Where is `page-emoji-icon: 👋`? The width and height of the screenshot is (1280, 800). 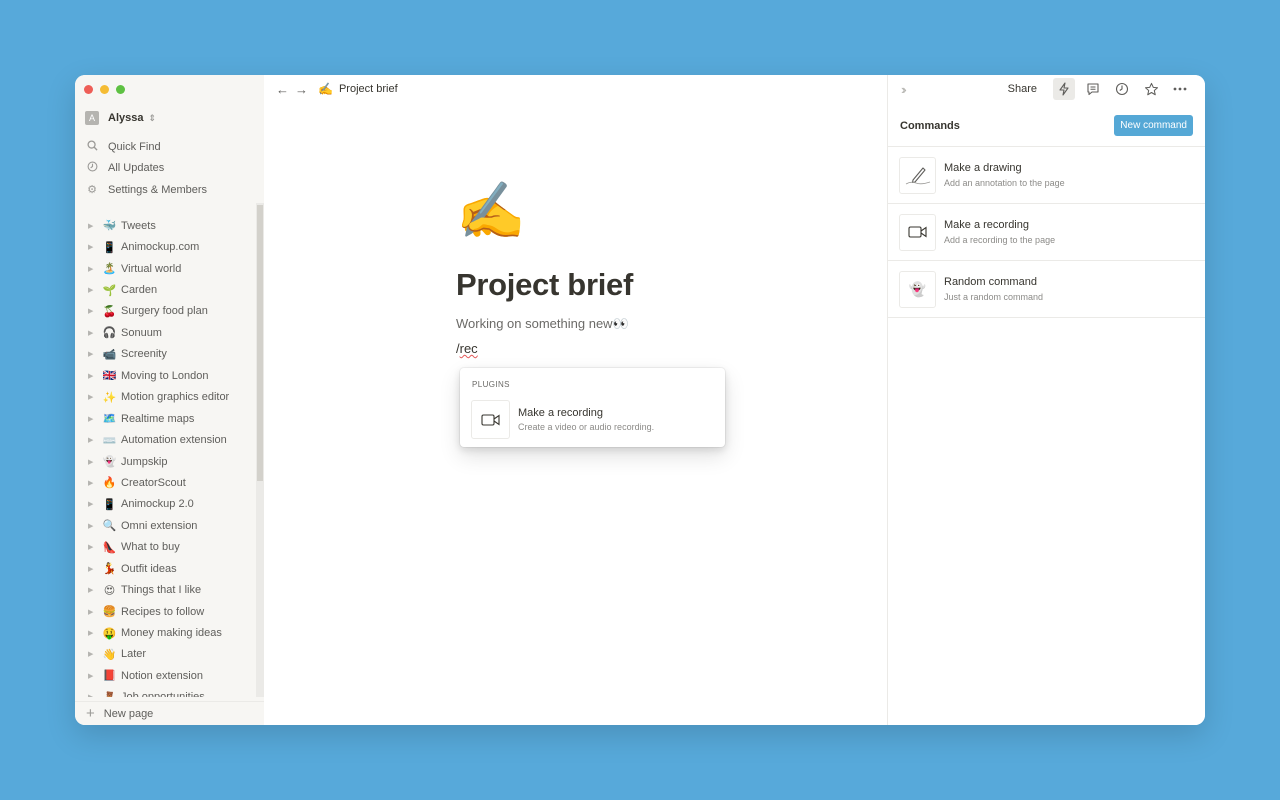
page-emoji-icon: 👋 is located at coordinates (109, 654).